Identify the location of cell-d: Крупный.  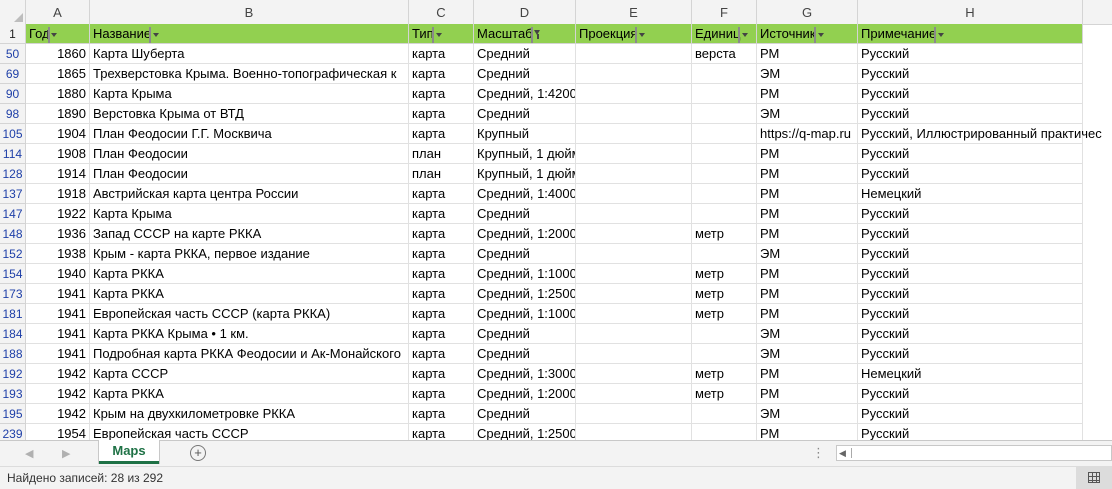
(525, 134).